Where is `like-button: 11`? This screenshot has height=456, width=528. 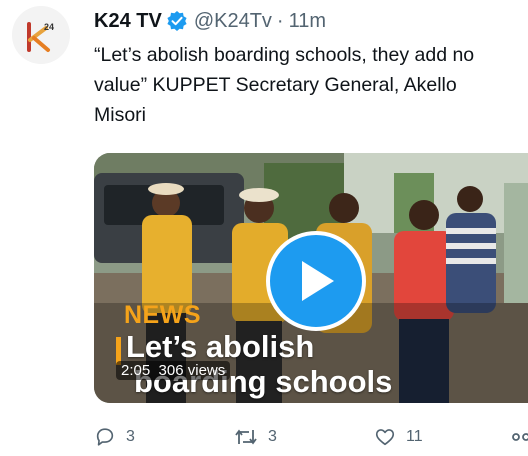
like-button: 11 is located at coordinates (398, 437).